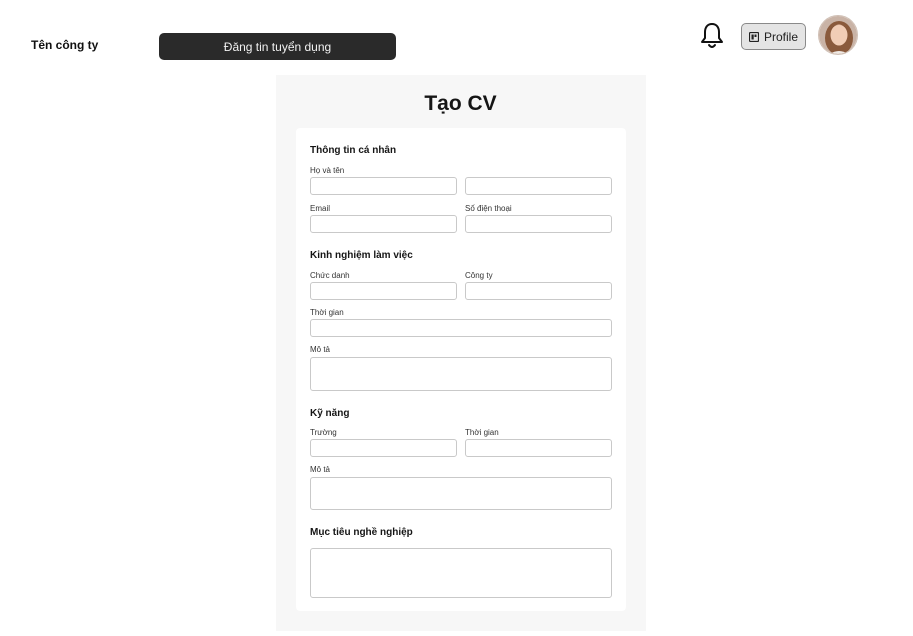 This screenshot has height=636, width=913. Describe the element at coordinates (461, 573) in the screenshot. I see `career-goal-textarea` at that location.